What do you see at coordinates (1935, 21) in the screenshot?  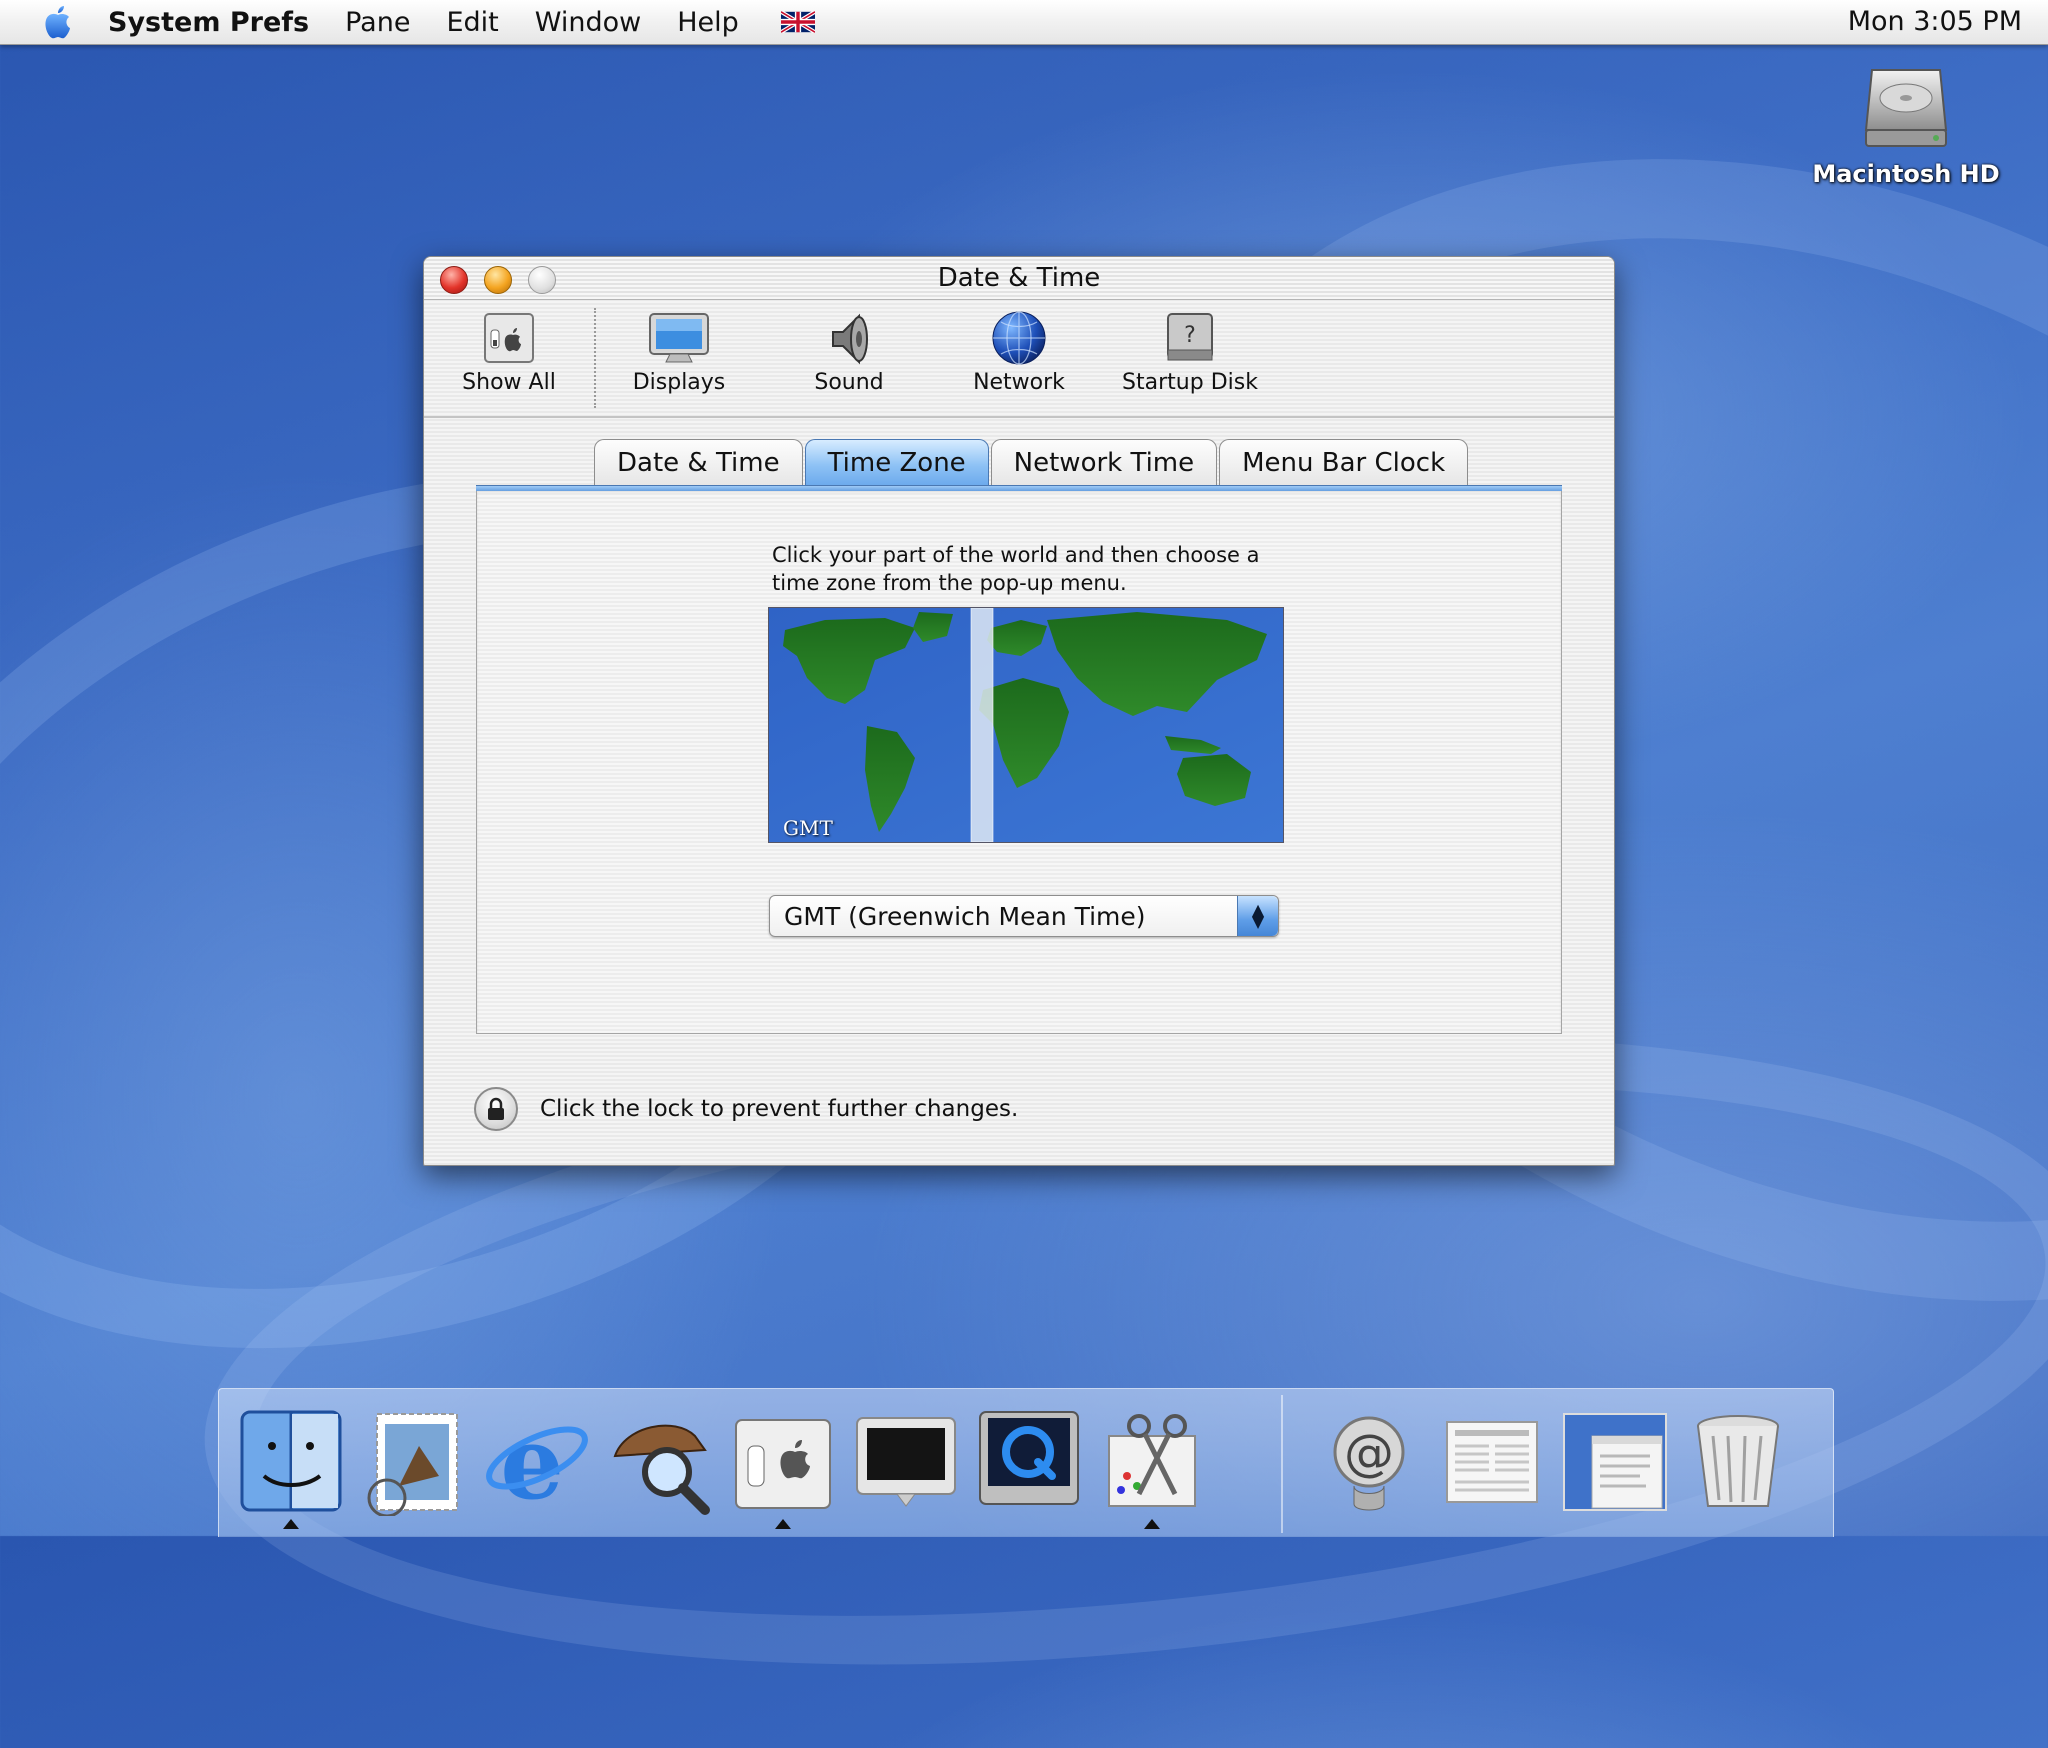 I see `menu-clock: Mon 3:05 PM` at bounding box center [1935, 21].